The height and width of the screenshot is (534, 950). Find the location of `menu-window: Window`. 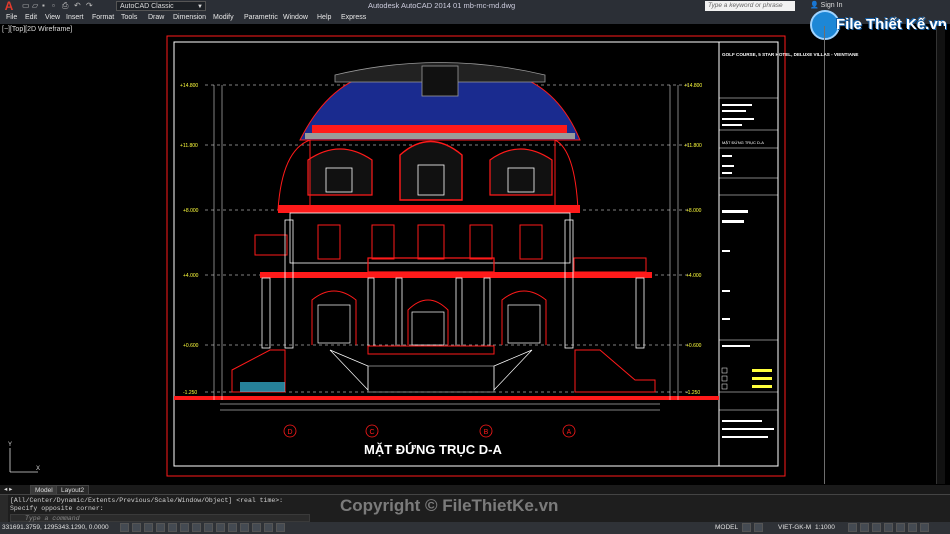

menu-window: Window is located at coordinates (295, 17).